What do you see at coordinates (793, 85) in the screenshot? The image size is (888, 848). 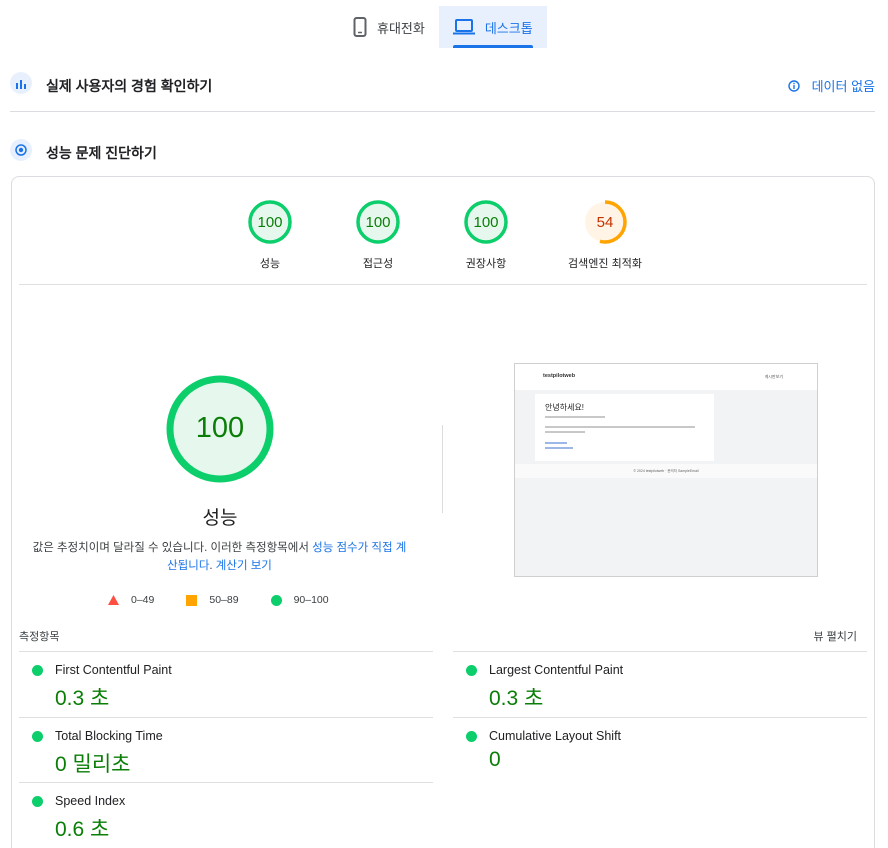 I see `info-icon` at bounding box center [793, 85].